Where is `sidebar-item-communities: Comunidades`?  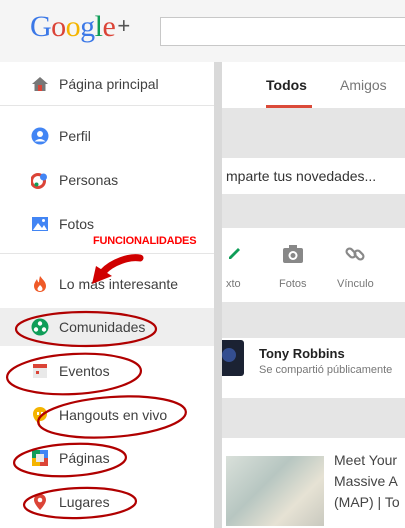 sidebar-item-communities: Comunidades is located at coordinates (107, 327).